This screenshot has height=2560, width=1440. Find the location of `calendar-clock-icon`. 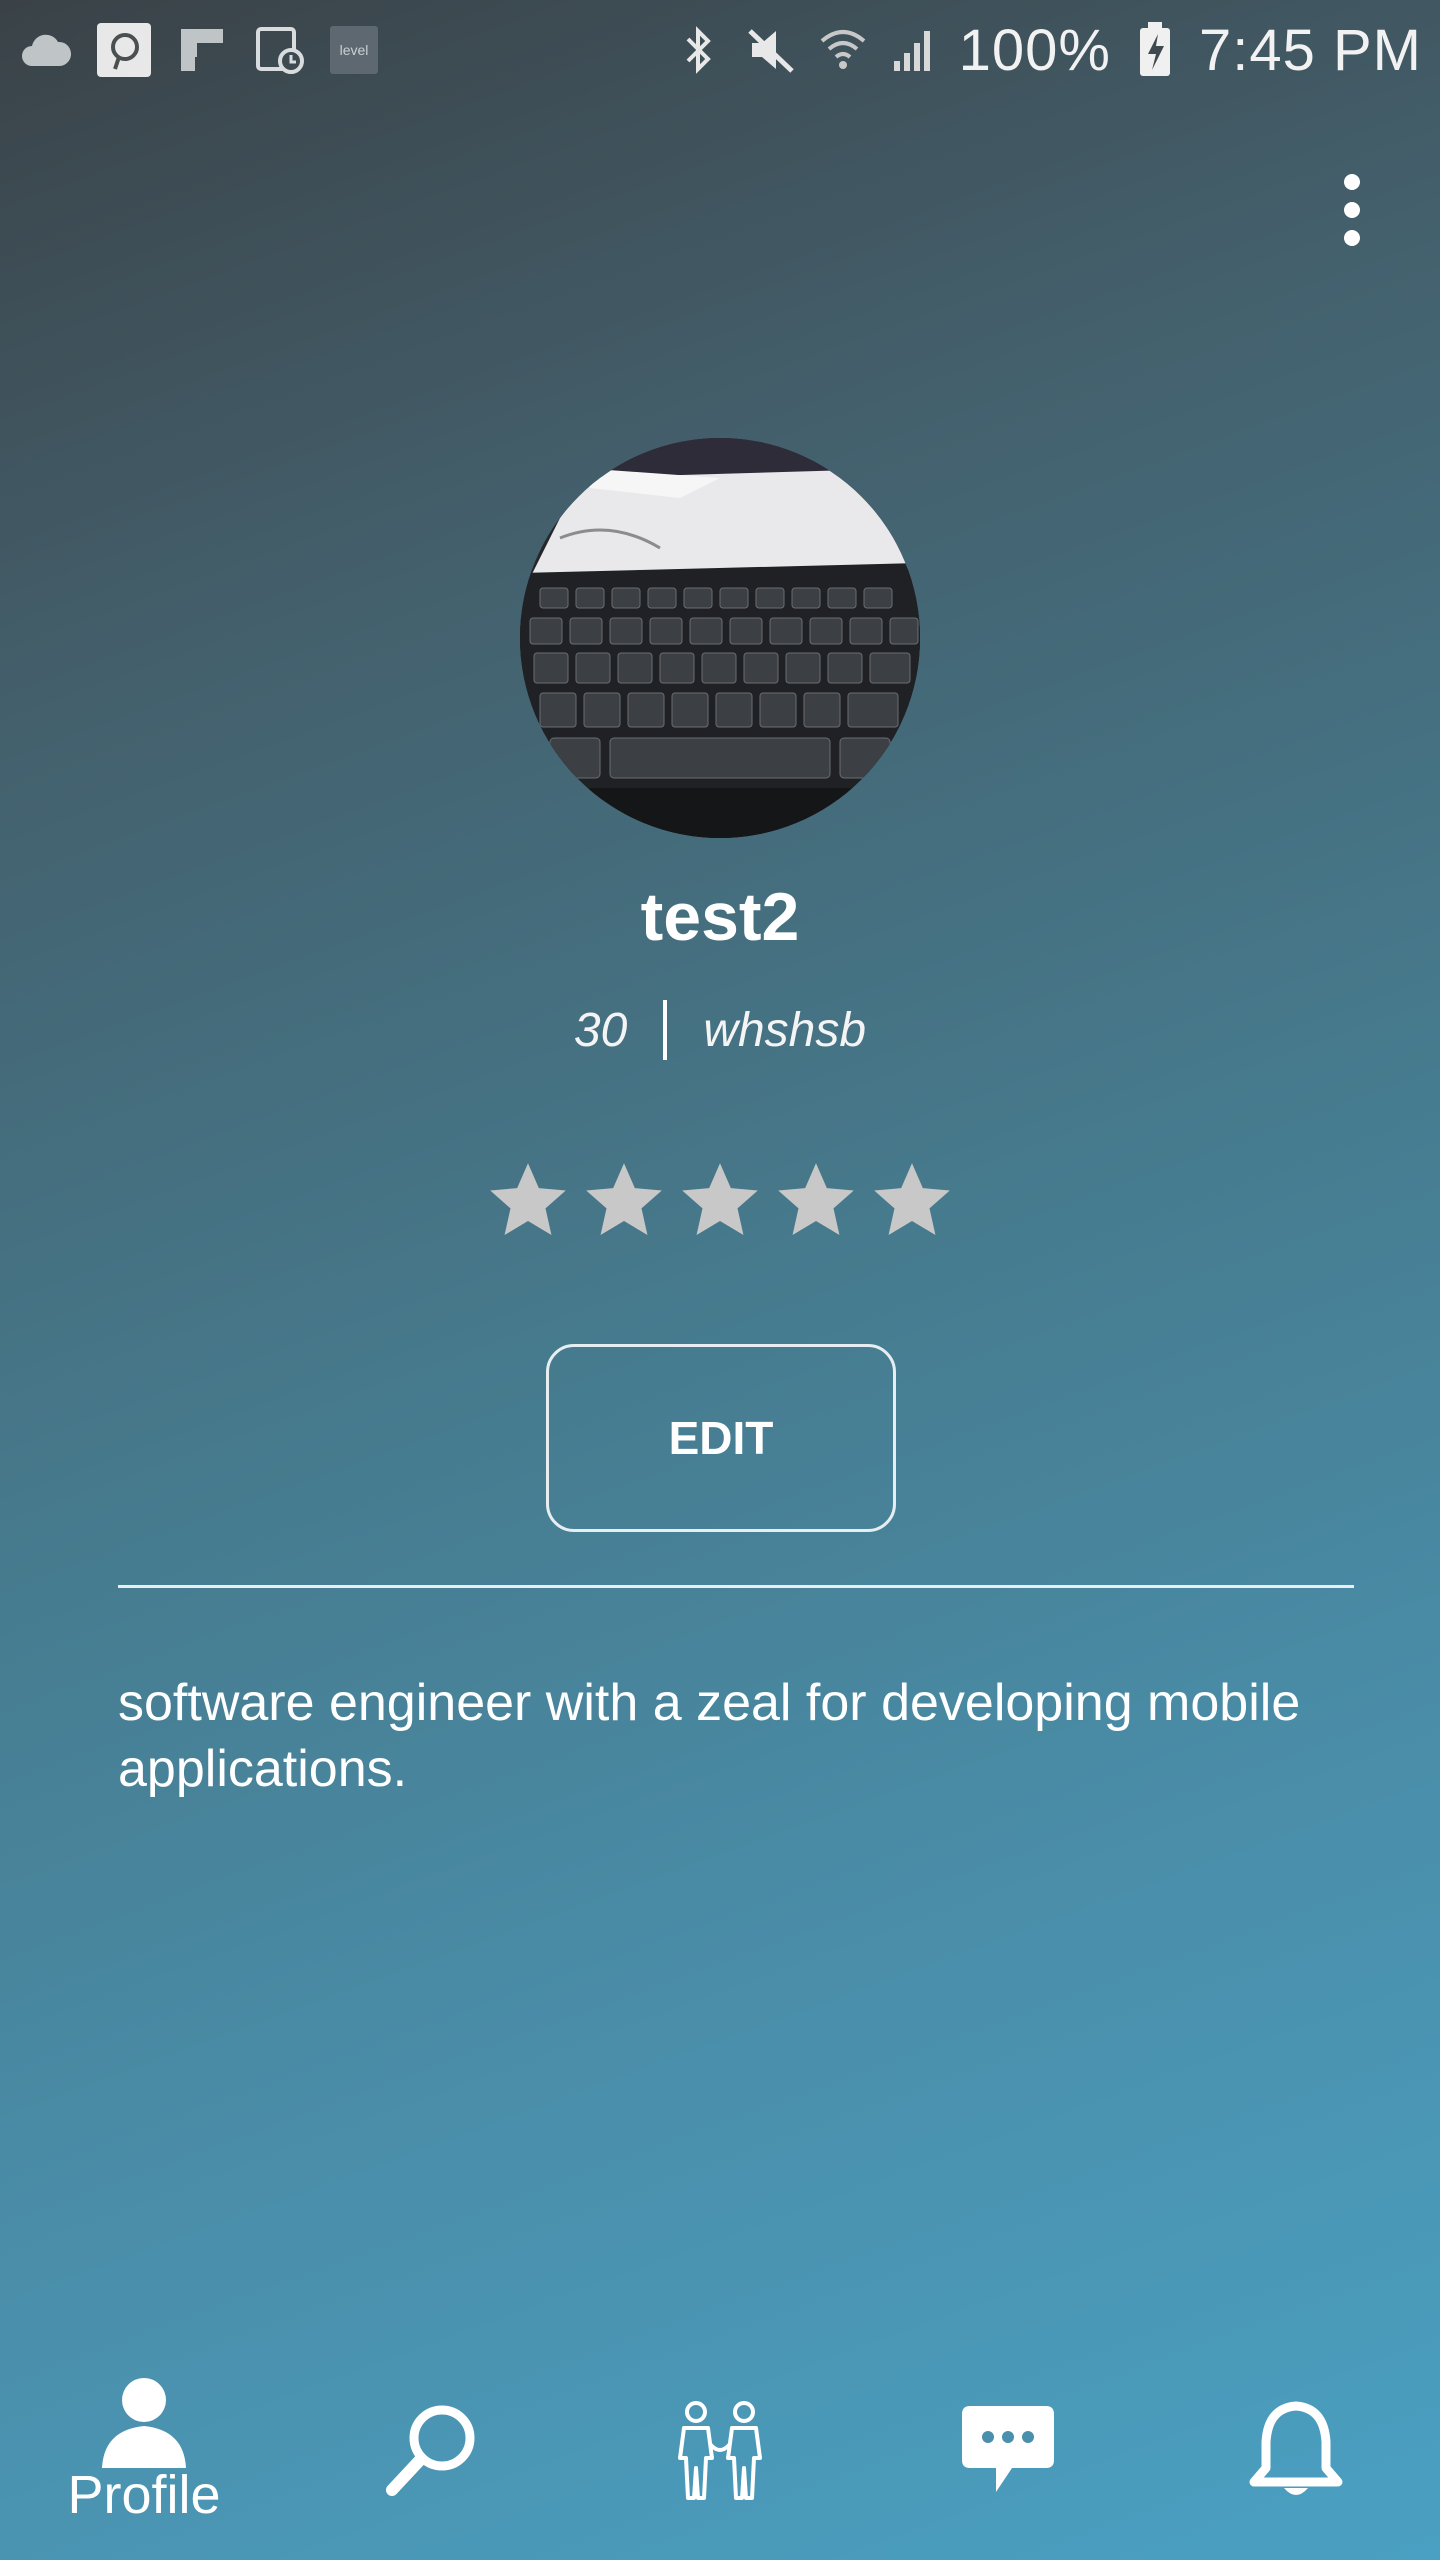

calendar-clock-icon is located at coordinates (280, 50).